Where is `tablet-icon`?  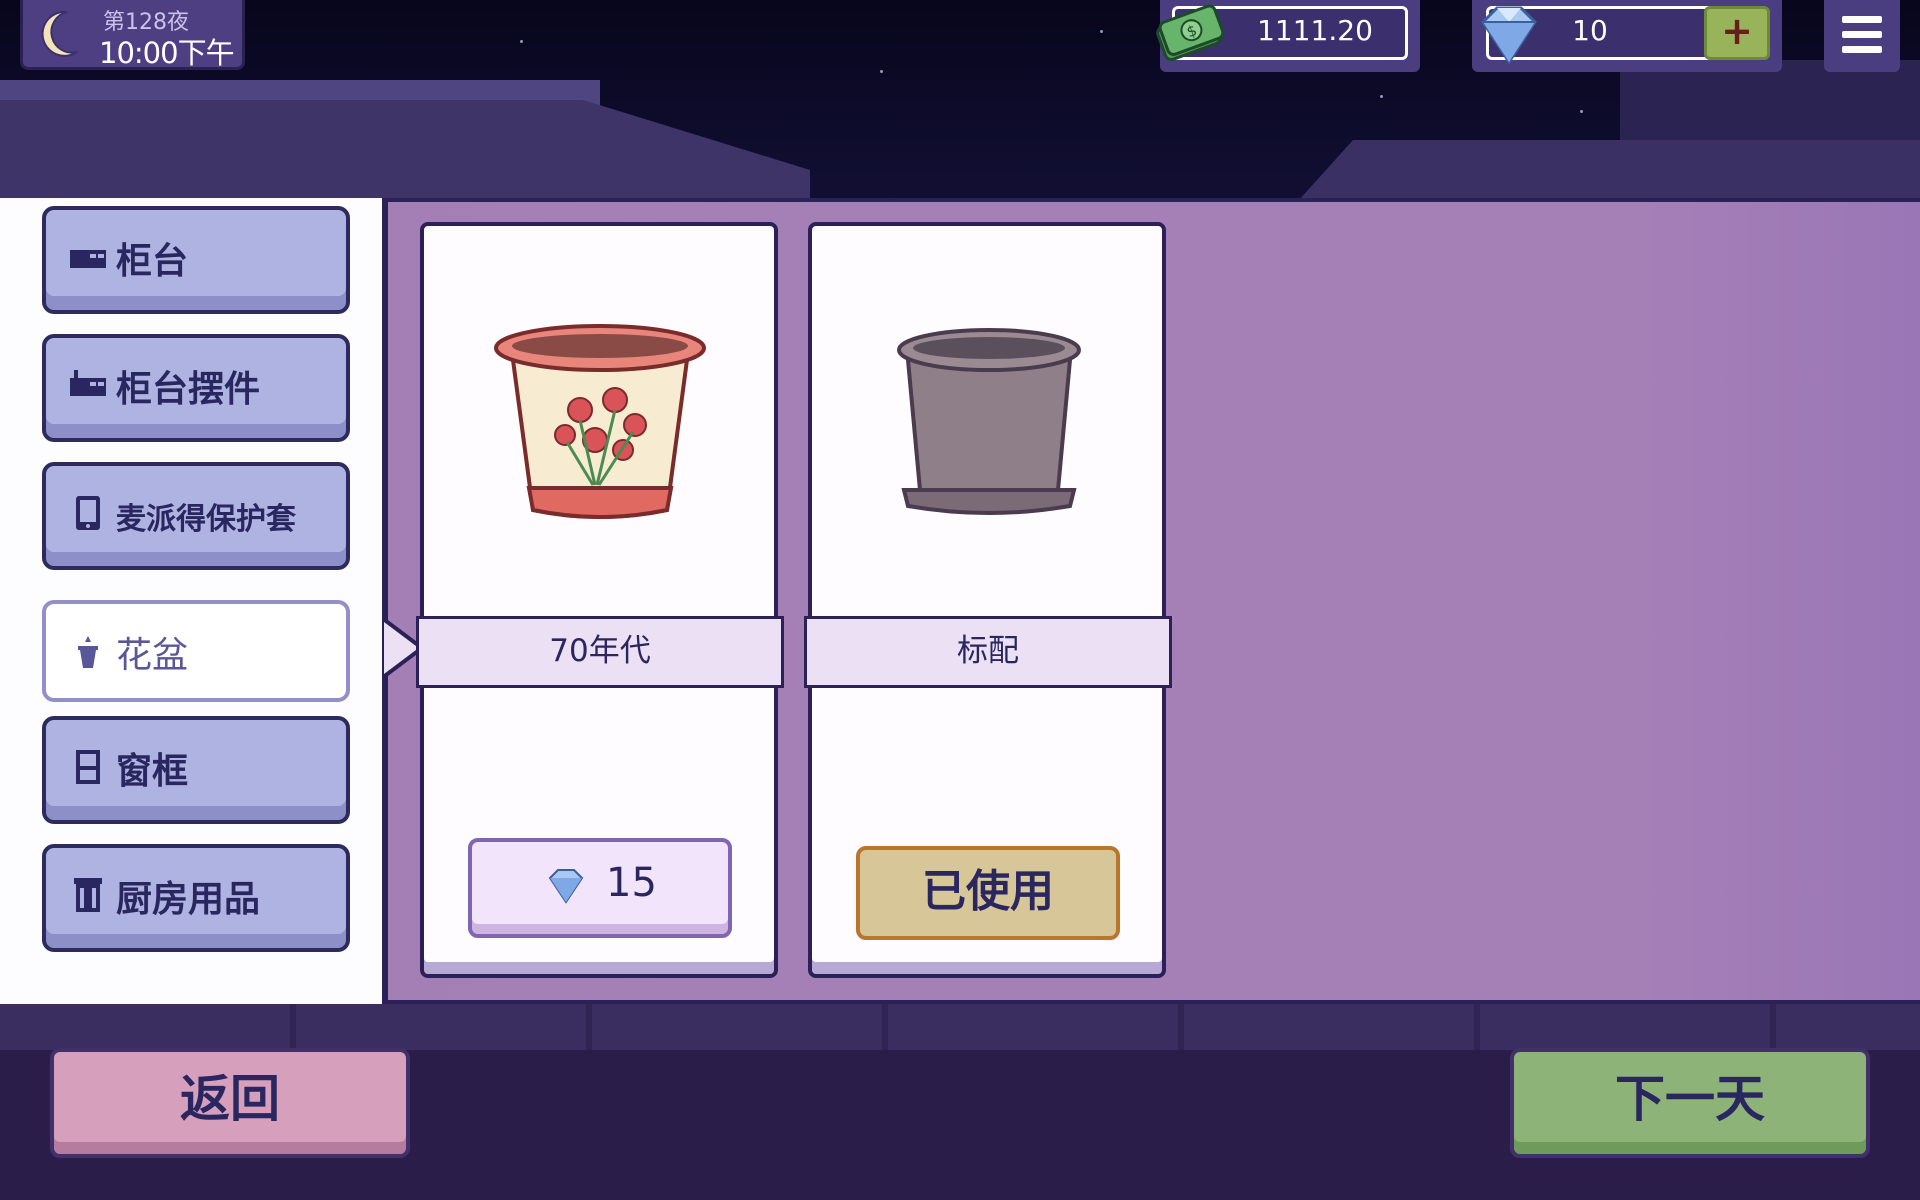
tablet-icon is located at coordinates (88, 513).